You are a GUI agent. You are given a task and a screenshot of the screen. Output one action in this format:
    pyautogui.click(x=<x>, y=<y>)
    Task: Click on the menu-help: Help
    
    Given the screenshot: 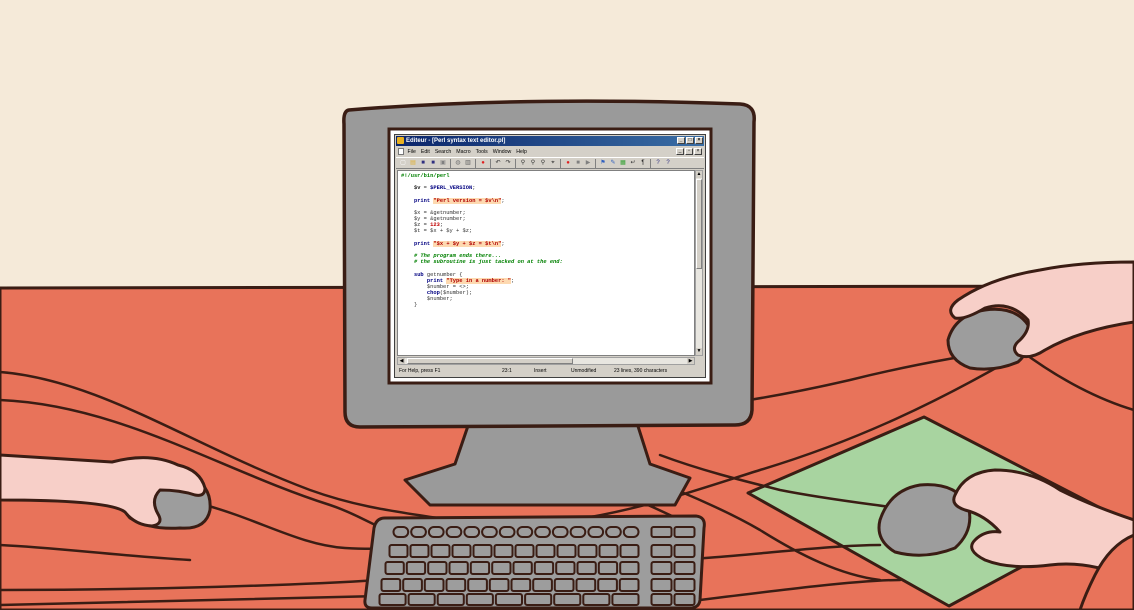 What is the action you would take?
    pyautogui.click(x=522, y=152)
    